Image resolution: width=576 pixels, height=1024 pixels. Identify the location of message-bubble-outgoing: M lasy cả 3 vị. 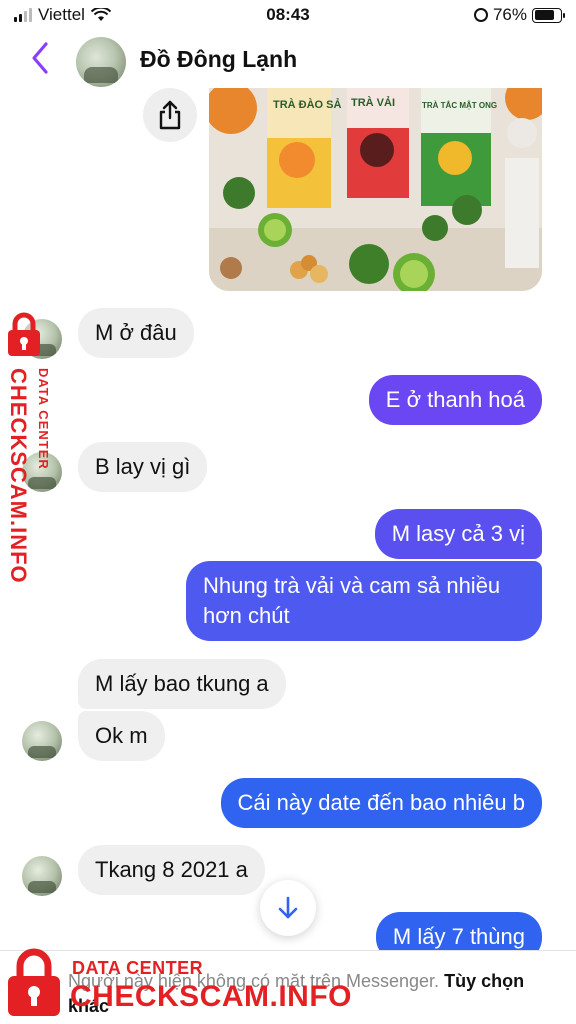
(458, 534).